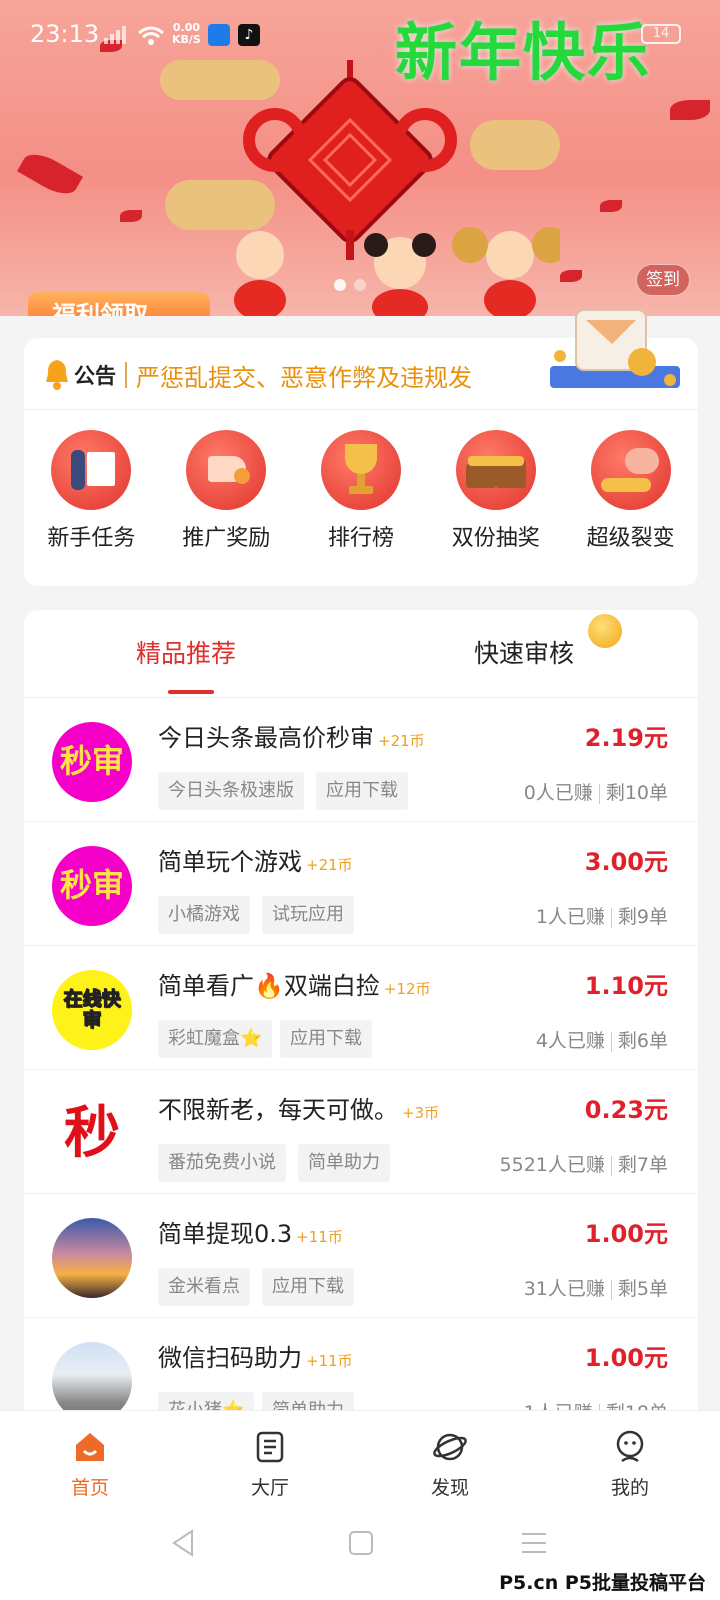  Describe the element at coordinates (361, 1256) in the screenshot. I see `task-row: 简单提现0.3 +11币 1.00元 金米看点 应用下载 31人已赚 剩5单` at that location.